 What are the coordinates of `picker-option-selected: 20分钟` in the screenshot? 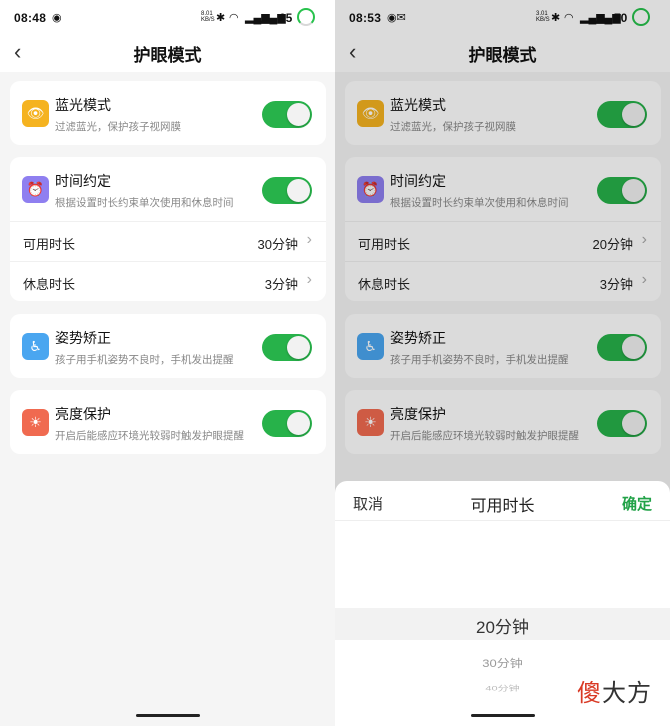 It's located at (502, 625).